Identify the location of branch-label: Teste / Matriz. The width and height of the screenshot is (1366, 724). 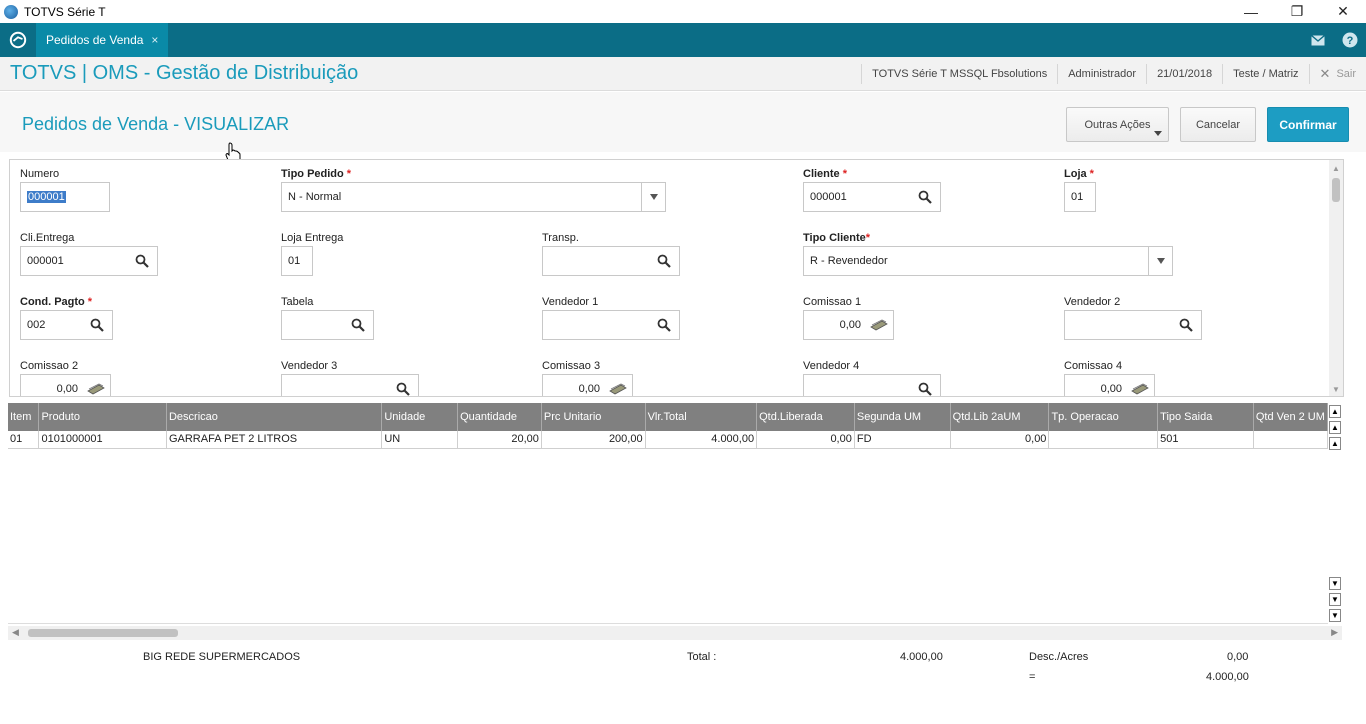
(1265, 74).